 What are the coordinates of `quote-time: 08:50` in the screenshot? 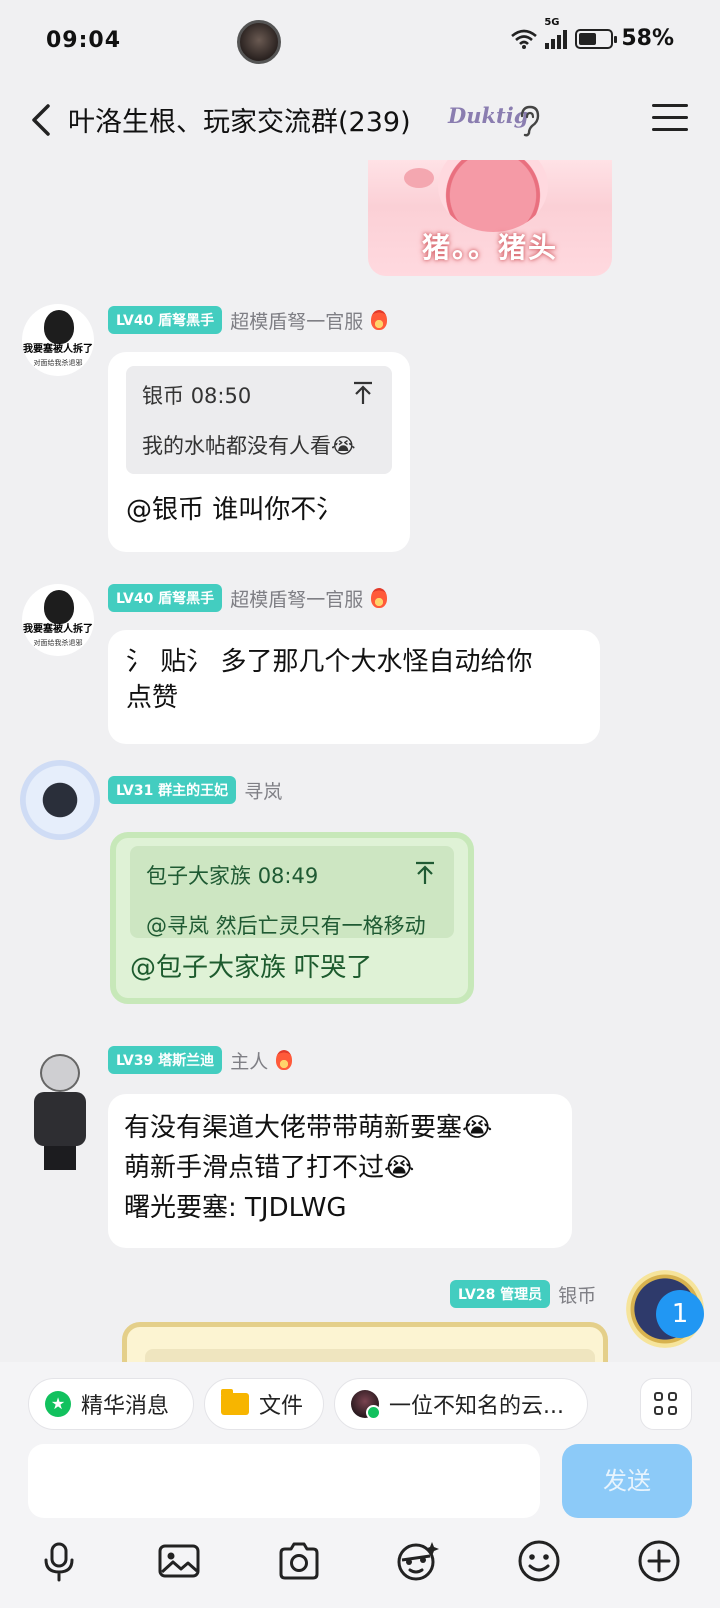 It's located at (221, 396).